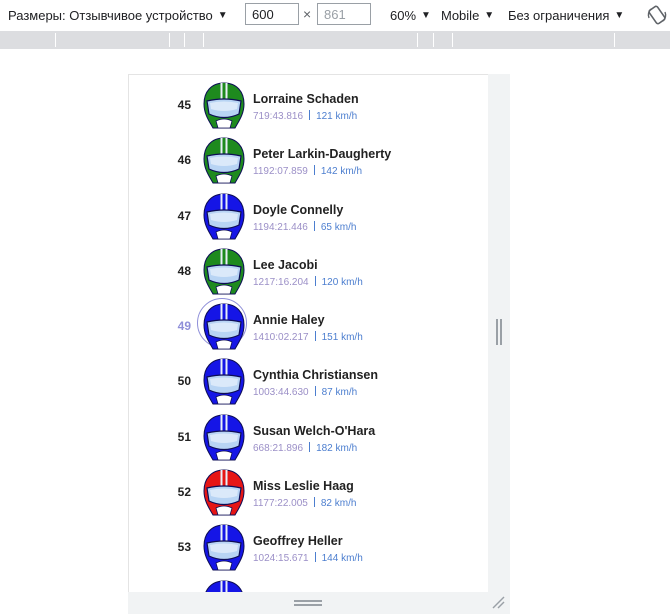  Describe the element at coordinates (184, 547) in the screenshot. I see `rider-rank: 53` at that location.